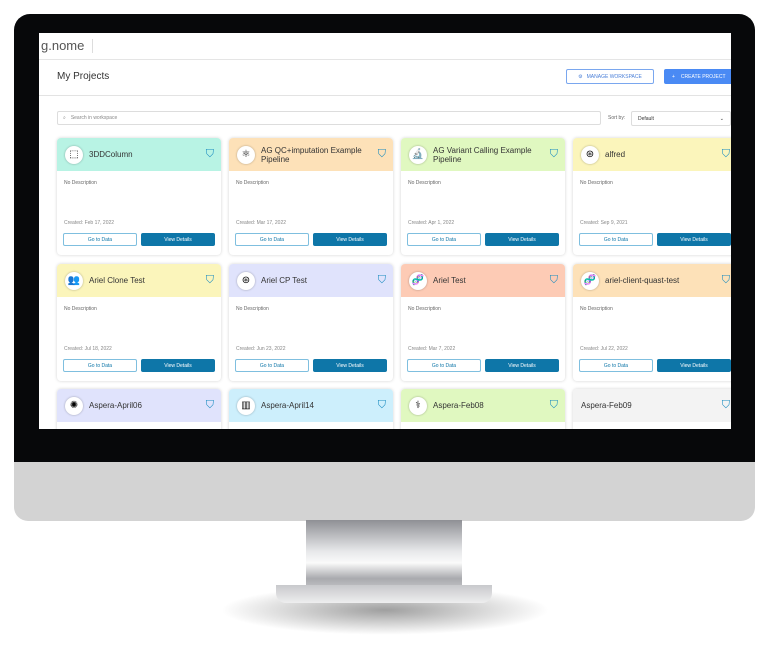  Describe the element at coordinates (317, 280) in the screenshot. I see `project-name: Ariel CP Test` at that location.